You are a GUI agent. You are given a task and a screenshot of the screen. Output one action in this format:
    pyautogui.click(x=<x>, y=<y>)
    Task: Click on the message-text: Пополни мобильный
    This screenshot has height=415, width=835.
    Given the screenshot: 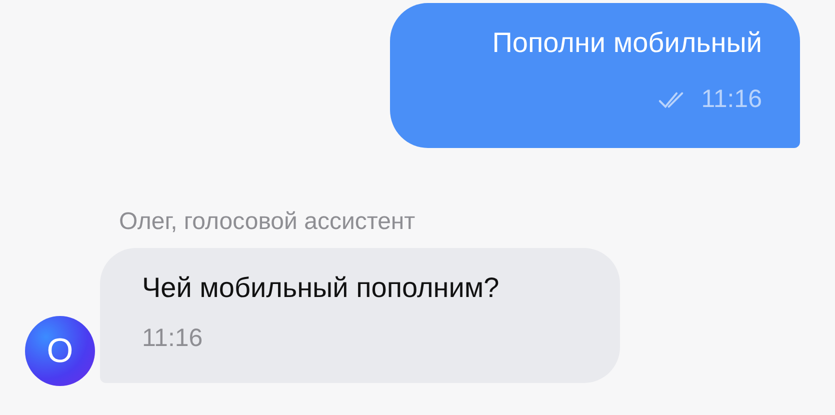 What is the action you would take?
    pyautogui.click(x=627, y=43)
    